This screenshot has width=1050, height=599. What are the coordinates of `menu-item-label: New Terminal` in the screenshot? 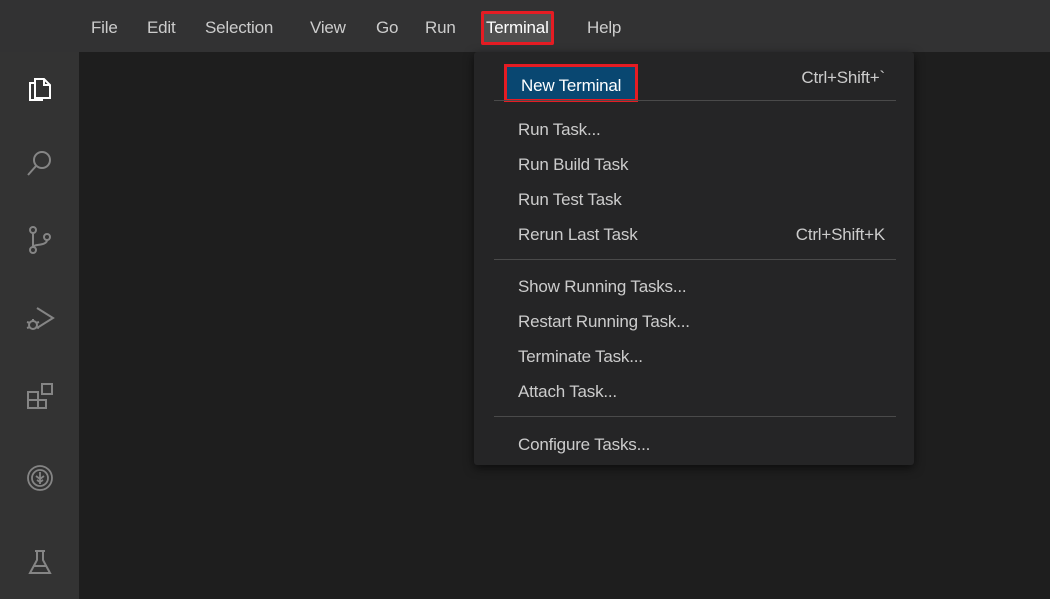 It's located at (571, 83).